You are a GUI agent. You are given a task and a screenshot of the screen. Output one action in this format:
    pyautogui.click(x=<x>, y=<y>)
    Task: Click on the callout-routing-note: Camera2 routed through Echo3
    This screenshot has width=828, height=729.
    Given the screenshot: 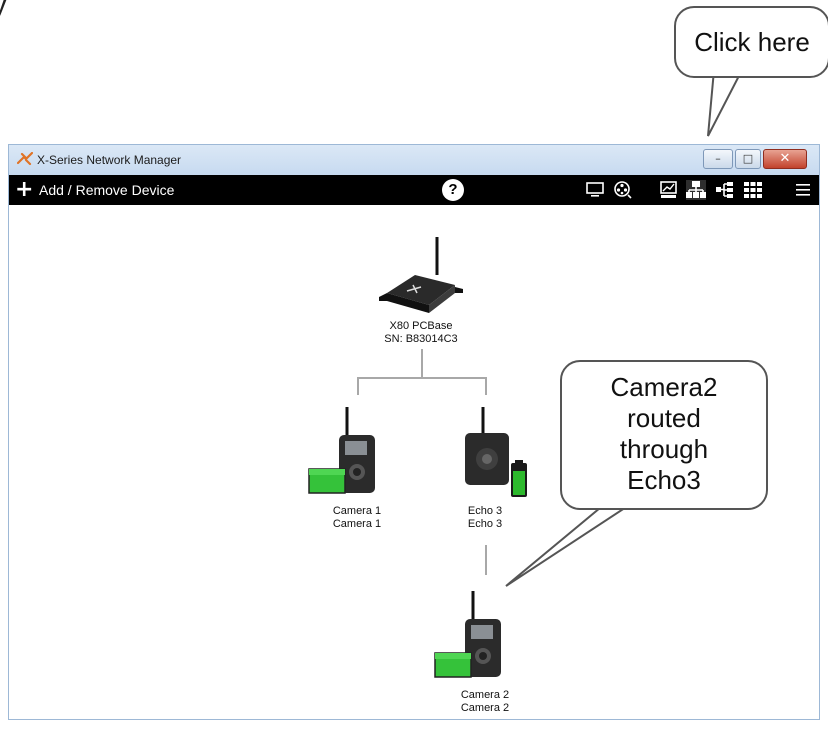 What is the action you would take?
    pyautogui.click(x=664, y=435)
    